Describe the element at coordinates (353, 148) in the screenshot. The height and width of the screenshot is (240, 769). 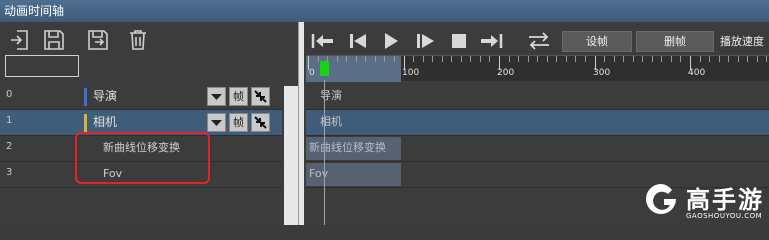
I see `timeline-clip: 新曲线位移变换` at that location.